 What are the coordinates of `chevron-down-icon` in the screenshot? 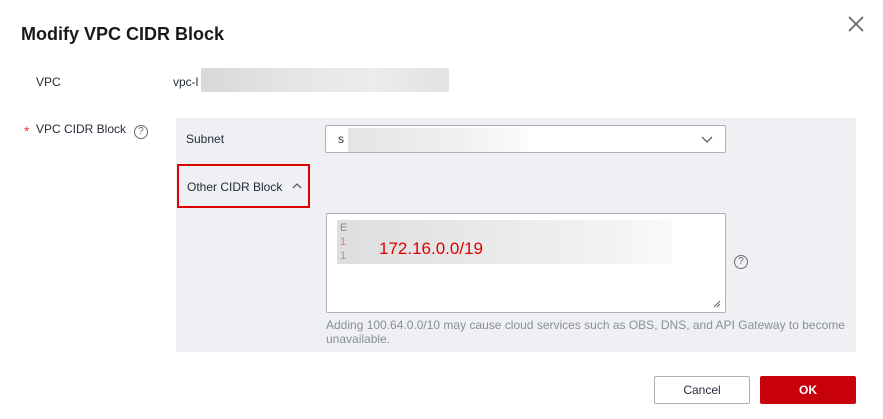 It's located at (707, 139).